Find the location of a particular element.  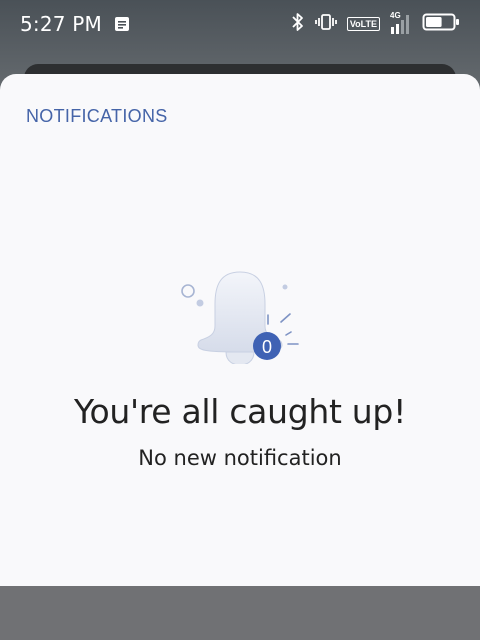

volte-icon: VoLTE is located at coordinates (363, 24).